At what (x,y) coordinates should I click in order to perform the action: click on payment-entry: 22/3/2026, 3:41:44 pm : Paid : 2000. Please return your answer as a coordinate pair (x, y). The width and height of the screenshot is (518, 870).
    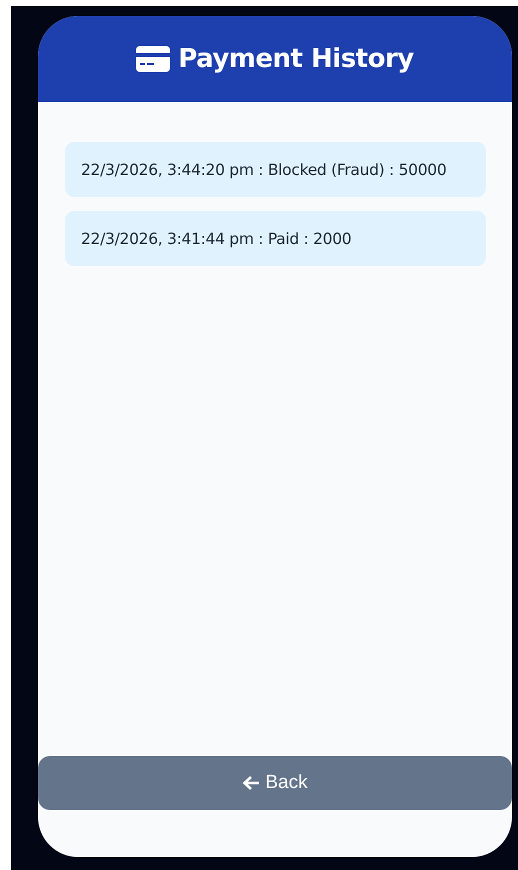
    Looking at the image, I should click on (275, 238).